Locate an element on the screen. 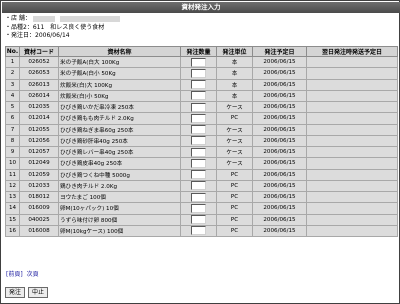  table-row: 12 012033 鶏ひき肉チルド 2.0Kg PC 2006/06/15 is located at coordinates (201, 186).